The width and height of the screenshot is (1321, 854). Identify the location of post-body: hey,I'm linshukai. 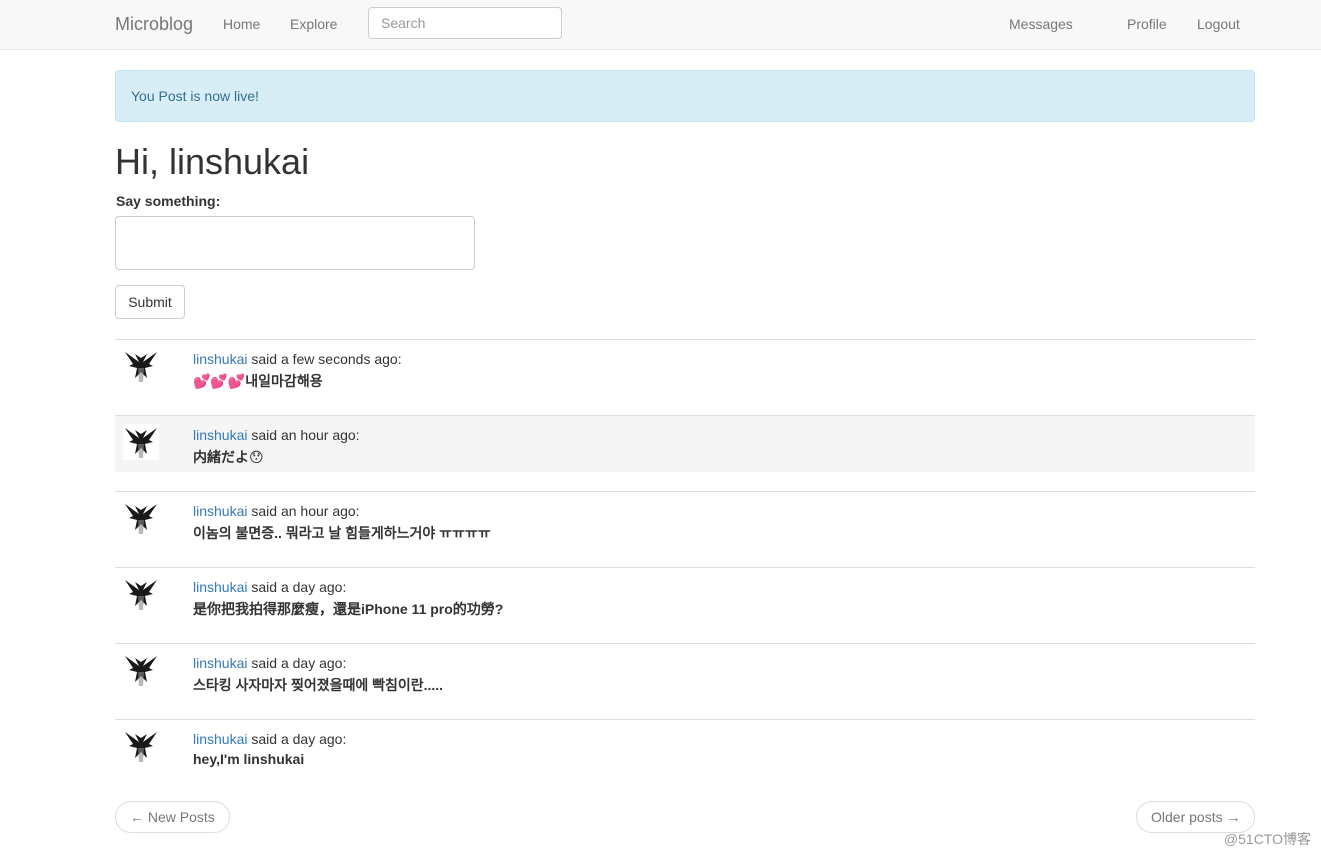
(249, 759).